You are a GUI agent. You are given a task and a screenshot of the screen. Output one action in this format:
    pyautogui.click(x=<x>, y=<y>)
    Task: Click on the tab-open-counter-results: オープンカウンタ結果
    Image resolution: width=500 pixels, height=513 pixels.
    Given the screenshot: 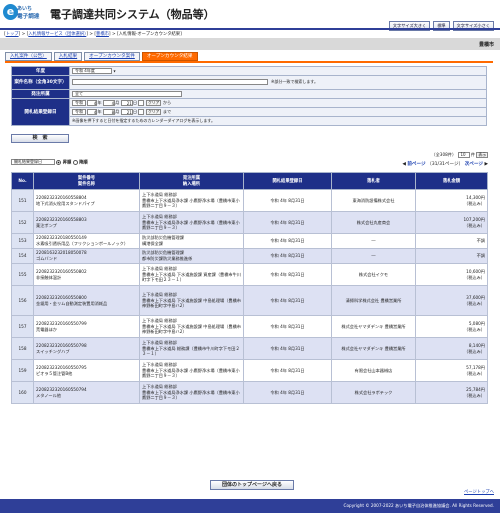 What is the action you would take?
    pyautogui.click(x=169, y=56)
    